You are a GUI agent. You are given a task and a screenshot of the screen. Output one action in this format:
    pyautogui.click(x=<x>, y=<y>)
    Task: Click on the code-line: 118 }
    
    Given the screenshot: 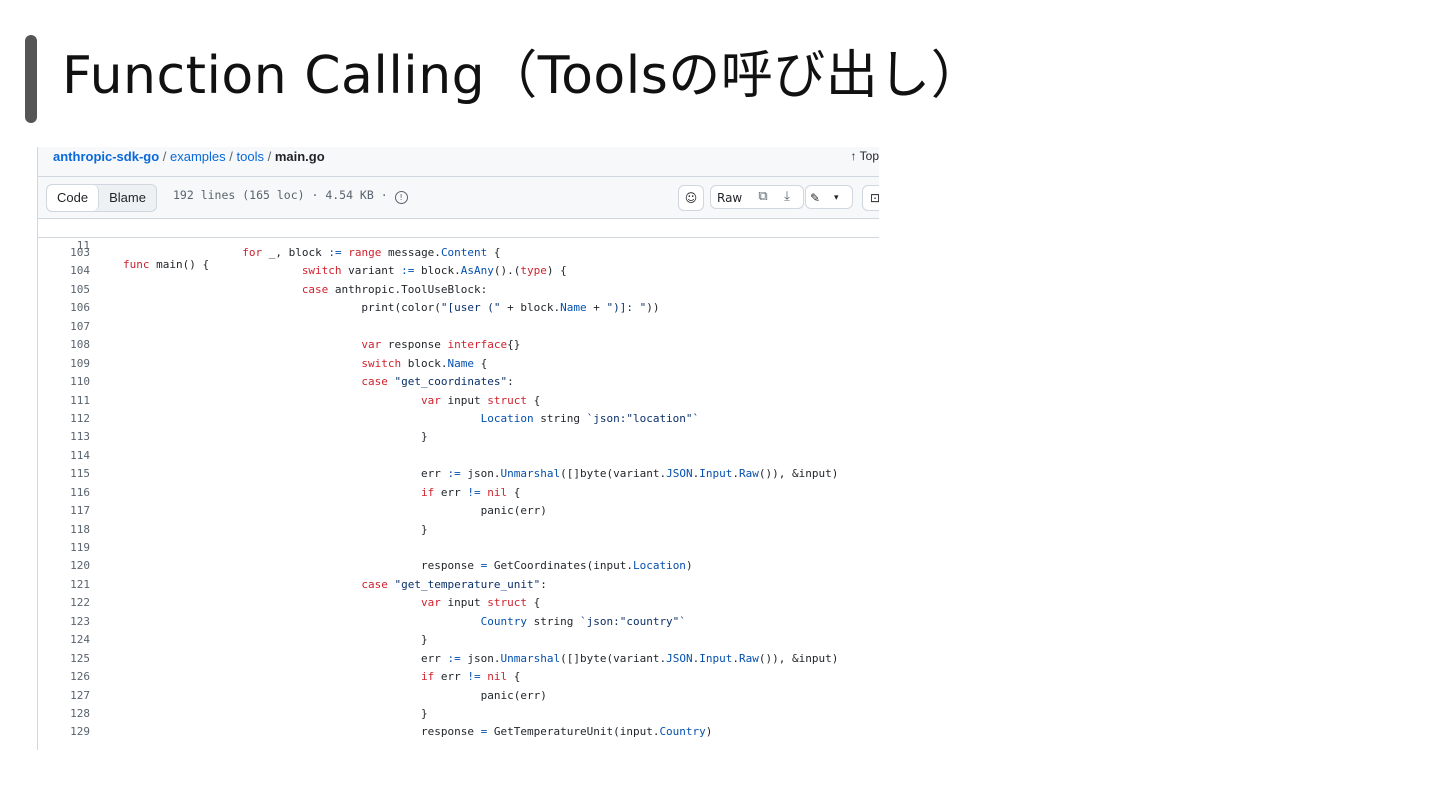 What is the action you would take?
    pyautogui.click(x=458, y=530)
    